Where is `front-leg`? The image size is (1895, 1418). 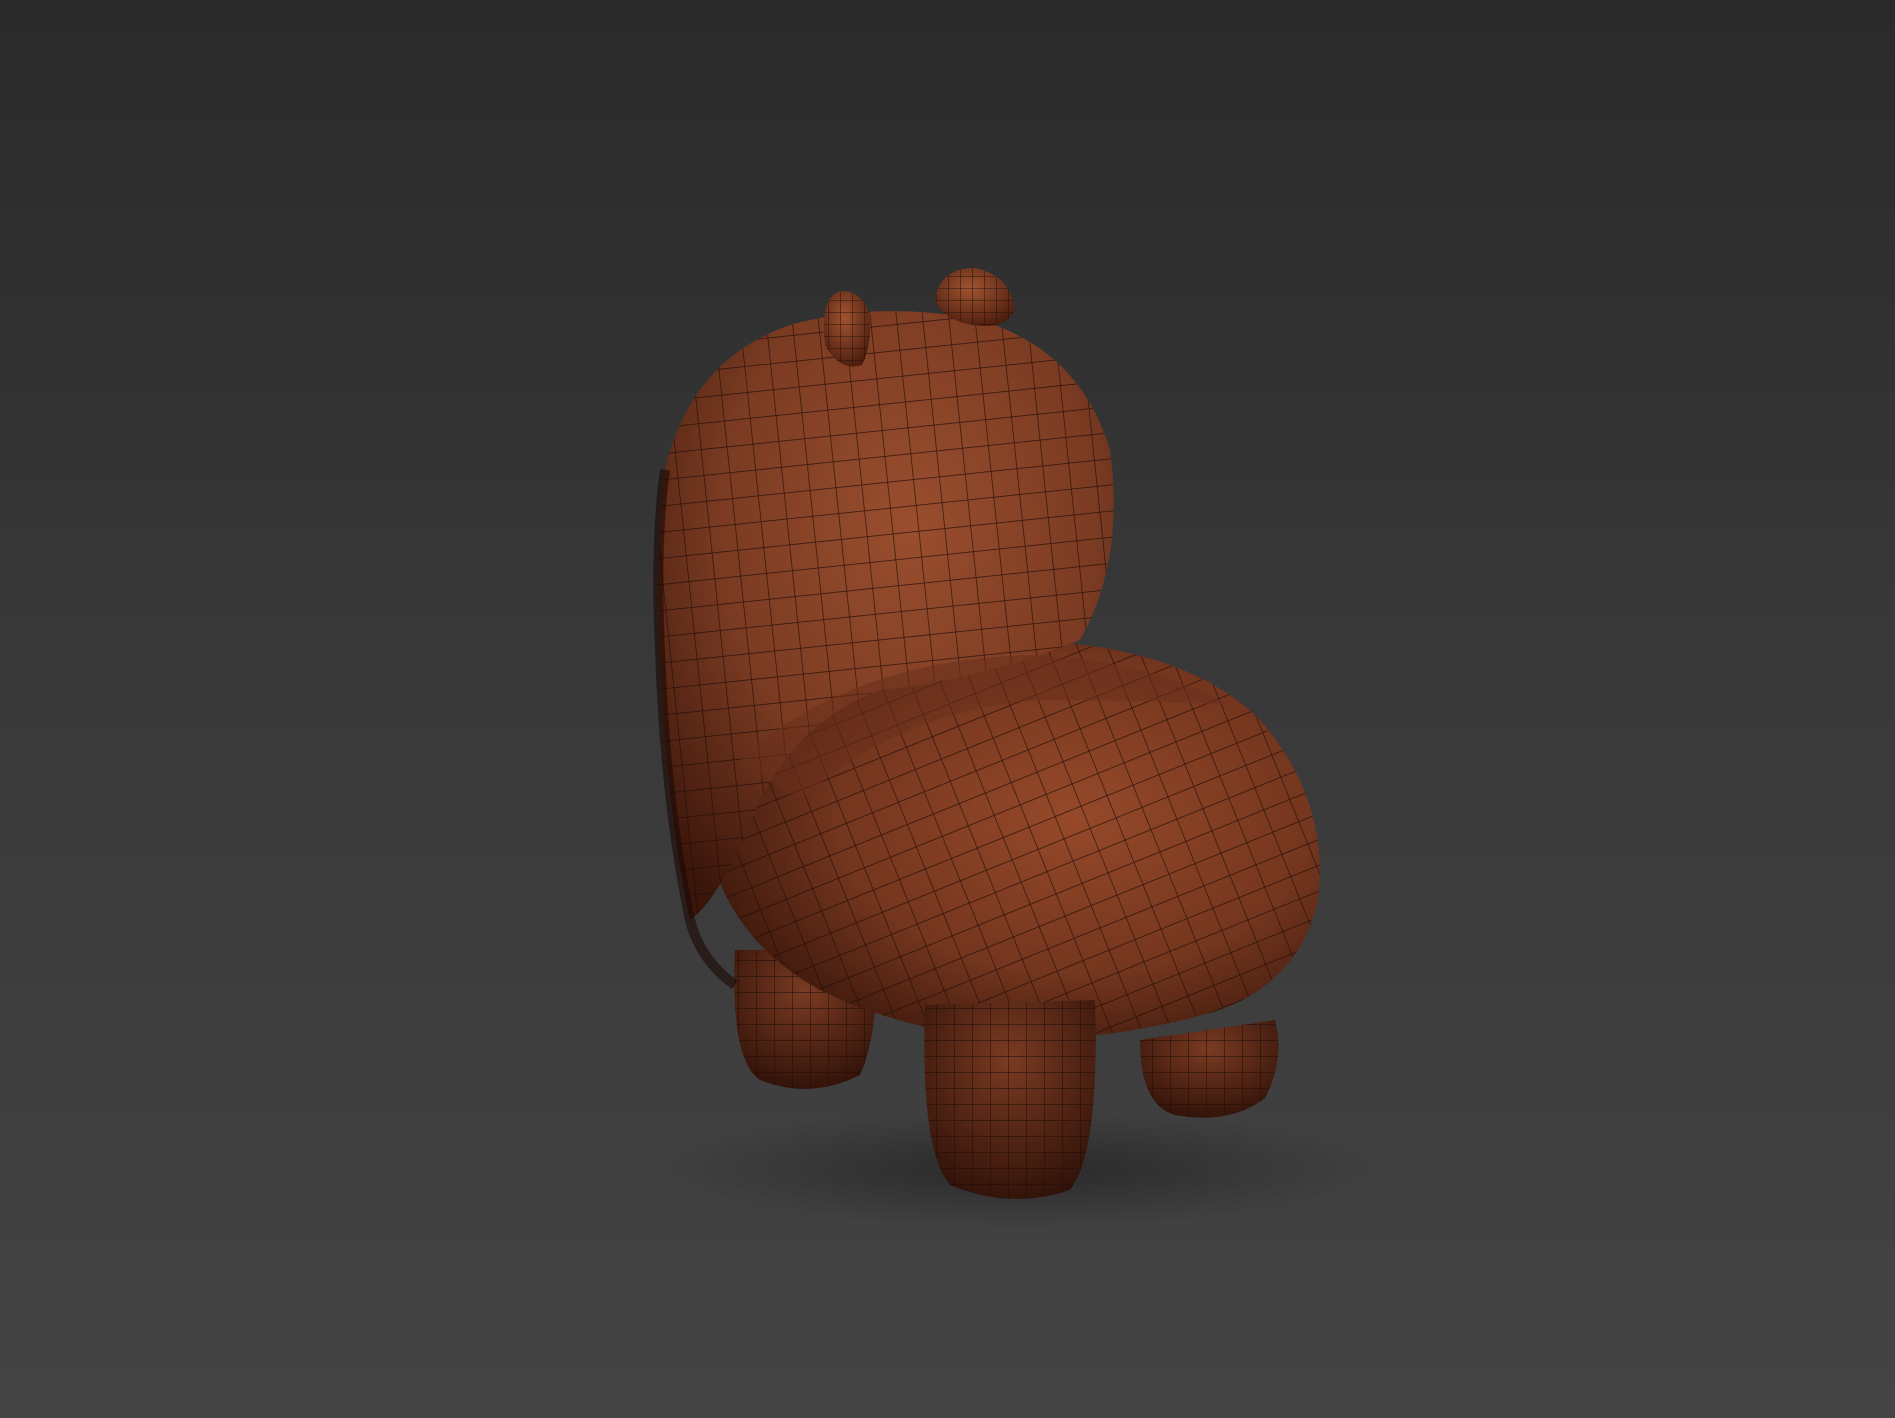 front-leg is located at coordinates (1010, 1099).